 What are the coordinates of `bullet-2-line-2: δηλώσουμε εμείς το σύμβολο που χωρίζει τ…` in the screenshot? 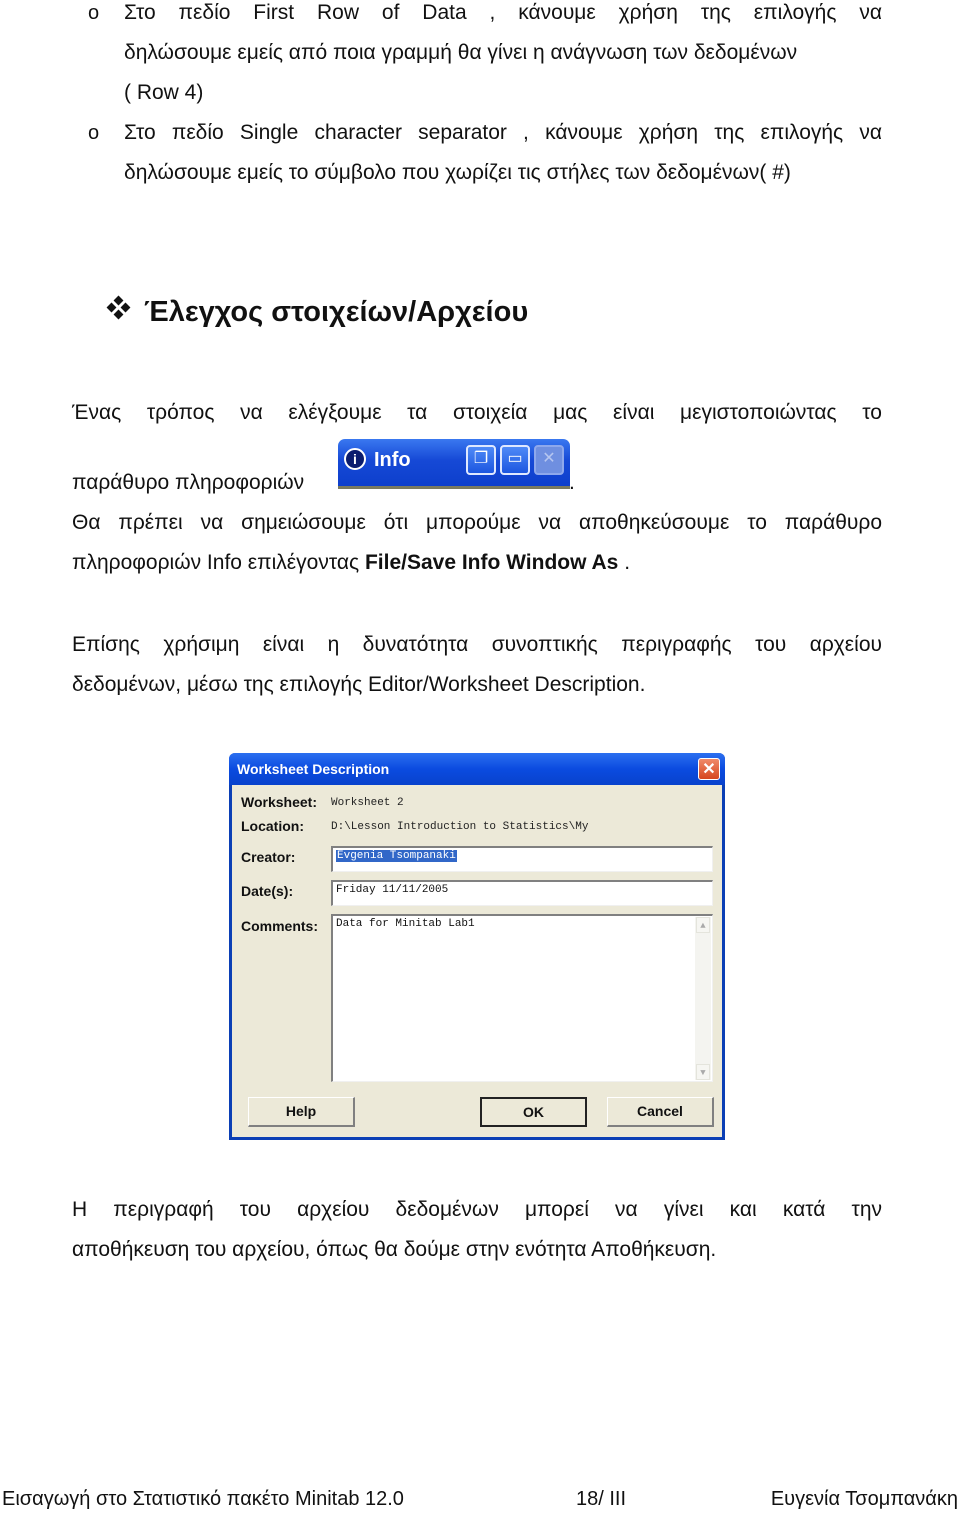 It's located at (457, 172).